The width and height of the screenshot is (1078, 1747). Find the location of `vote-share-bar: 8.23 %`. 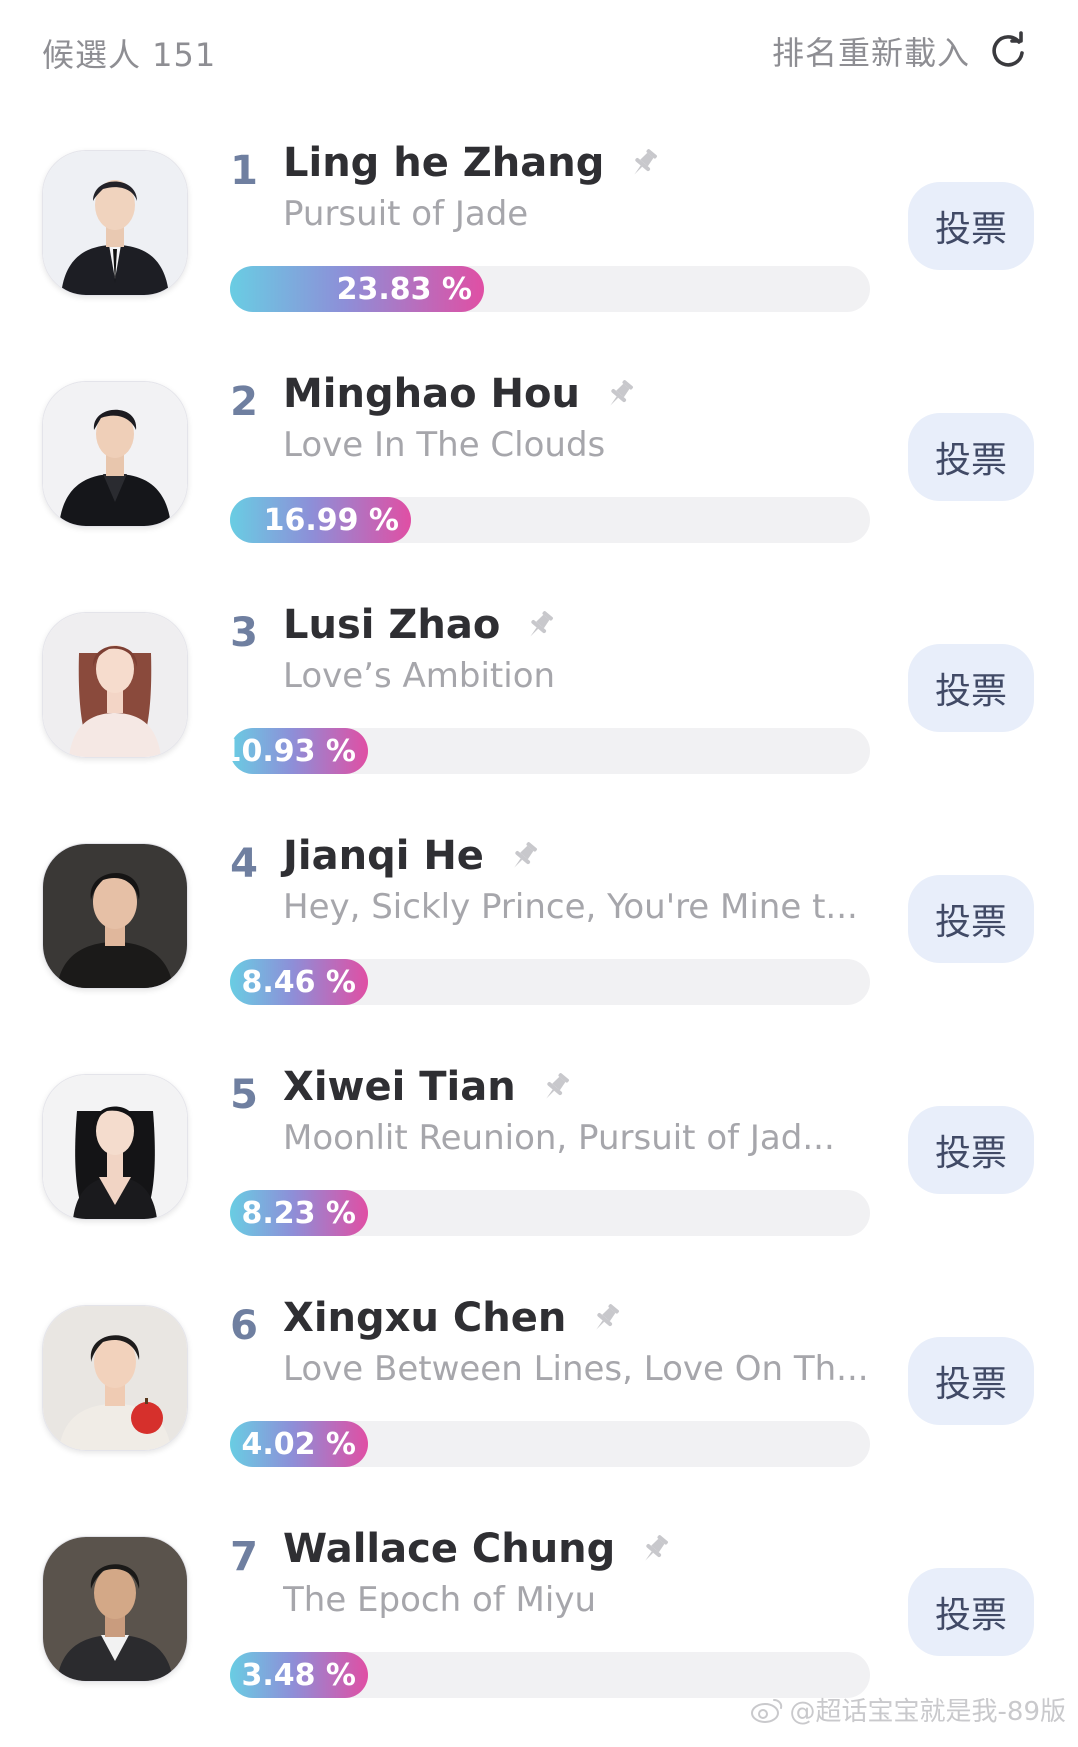

vote-share-bar: 8.23 % is located at coordinates (550, 1213).